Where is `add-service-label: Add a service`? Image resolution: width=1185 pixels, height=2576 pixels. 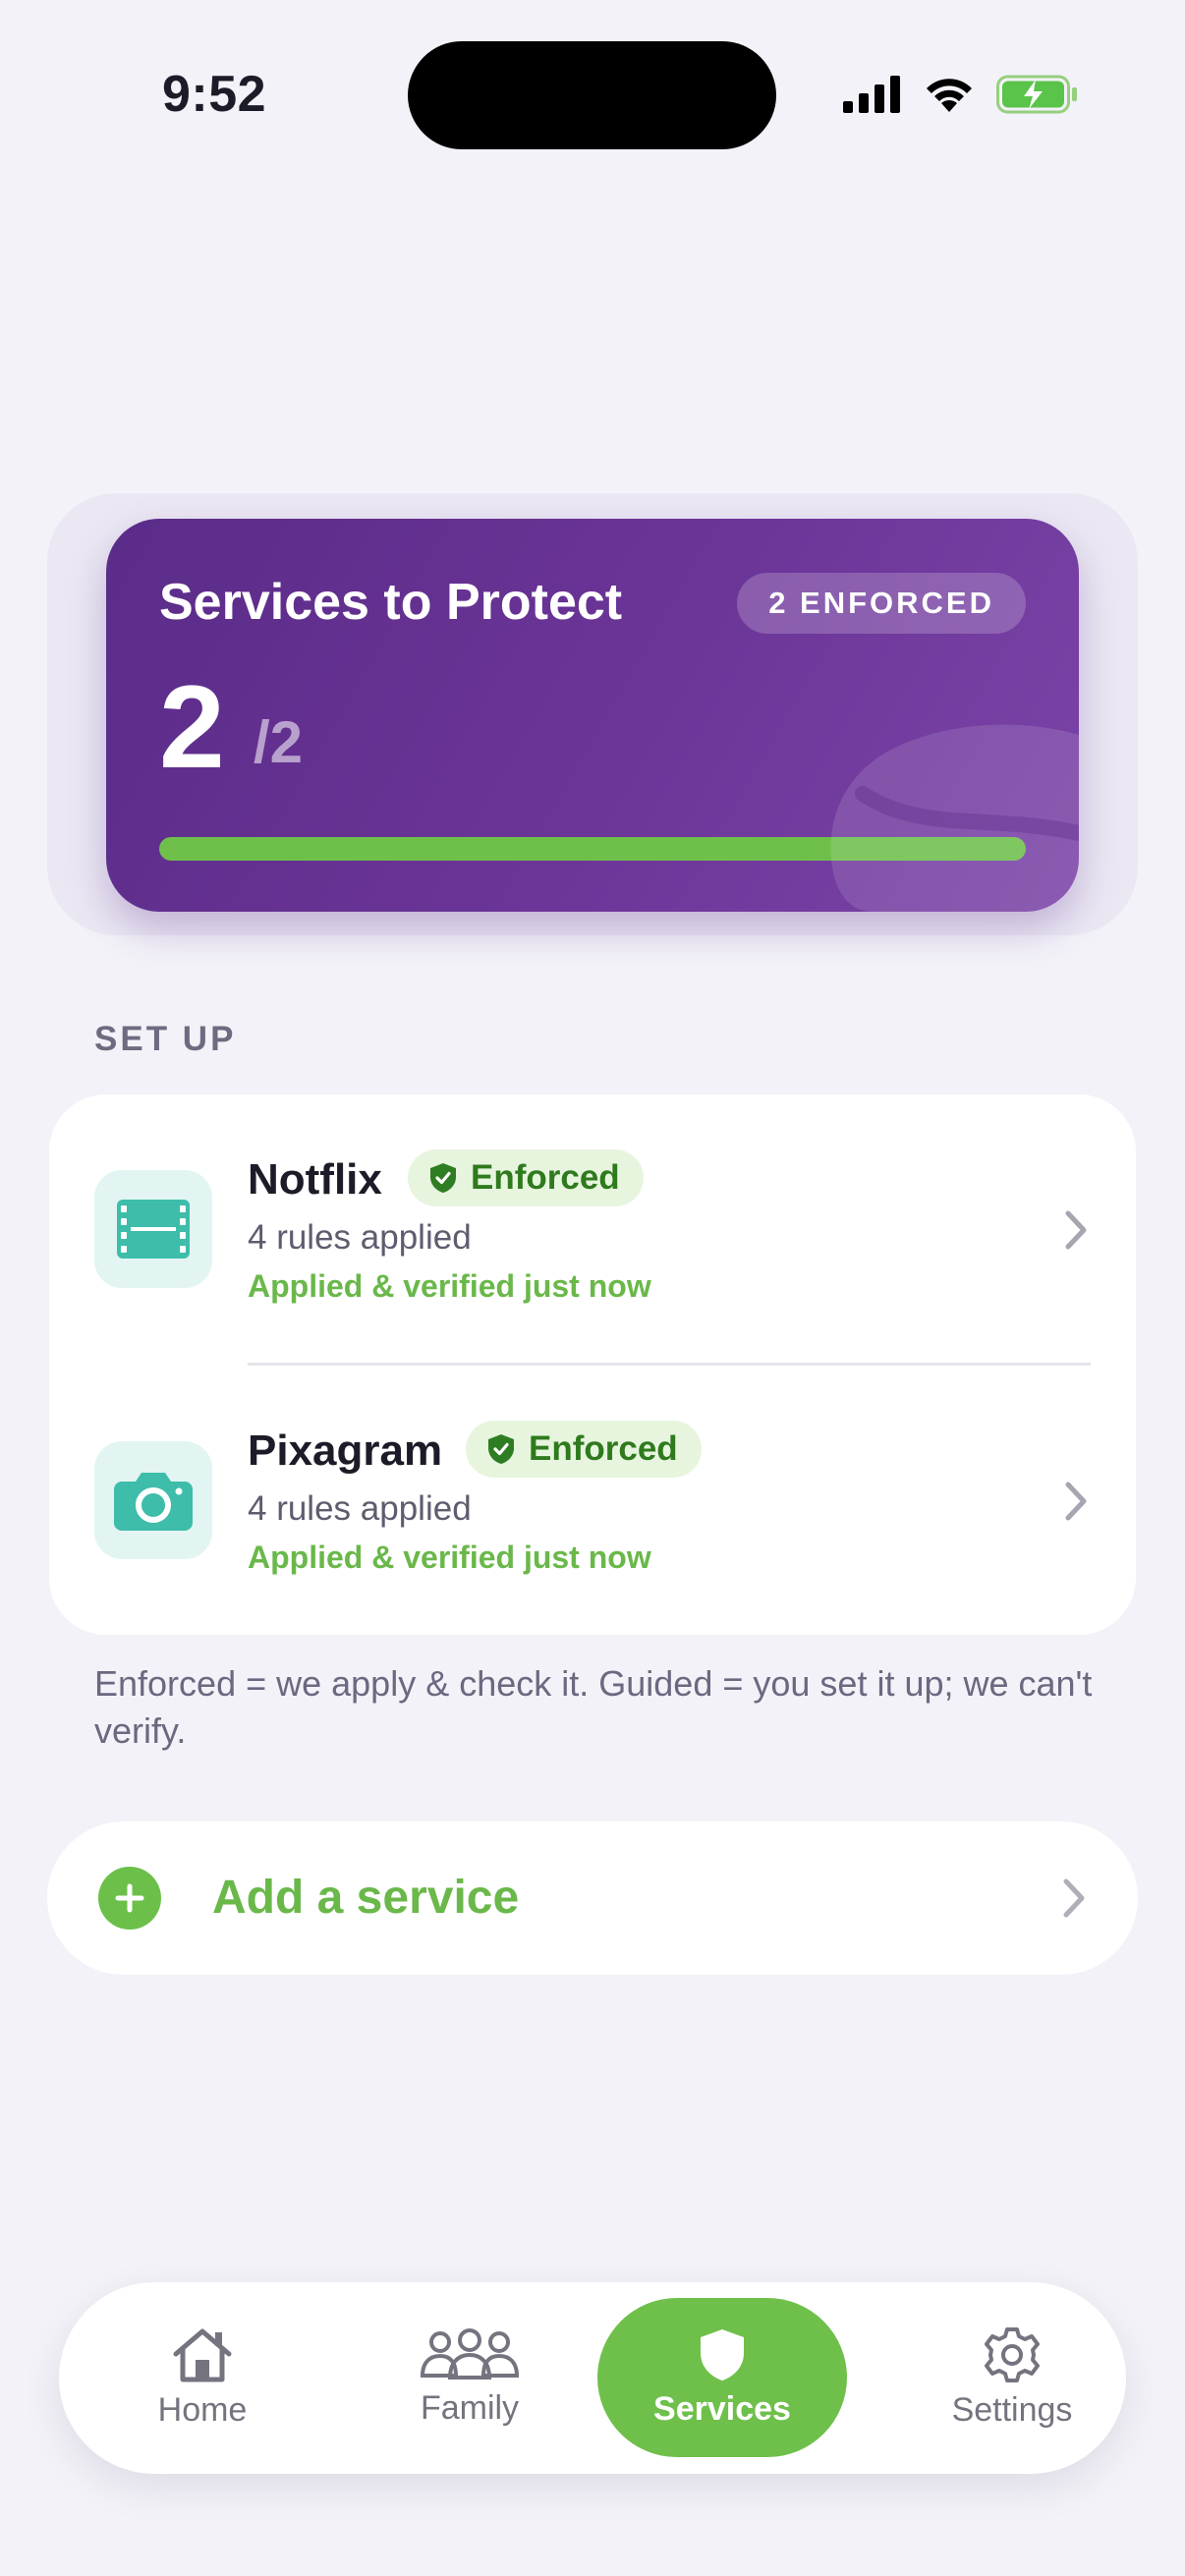
add-service-label: Add a service is located at coordinates (366, 1898).